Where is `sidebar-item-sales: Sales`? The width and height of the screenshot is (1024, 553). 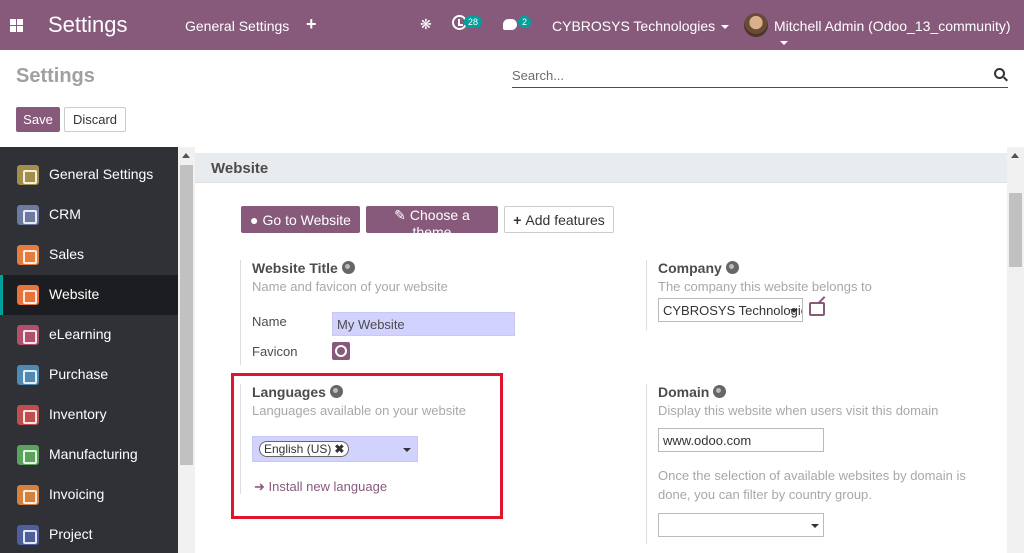
sidebar-item-sales: Sales is located at coordinates (89, 255).